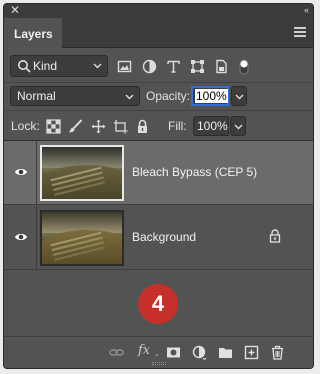 The width and height of the screenshot is (320, 374). Describe the element at coordinates (158, 125) in the screenshot. I see `lock-row: Lock: Fill: 100%` at that location.